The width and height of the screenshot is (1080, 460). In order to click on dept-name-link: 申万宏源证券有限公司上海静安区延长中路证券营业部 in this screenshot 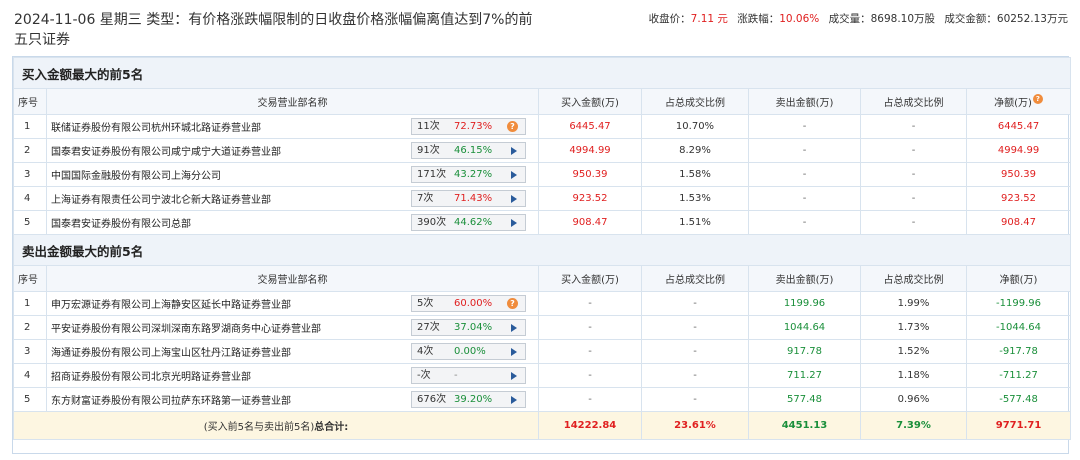, I will do `click(171, 303)`.